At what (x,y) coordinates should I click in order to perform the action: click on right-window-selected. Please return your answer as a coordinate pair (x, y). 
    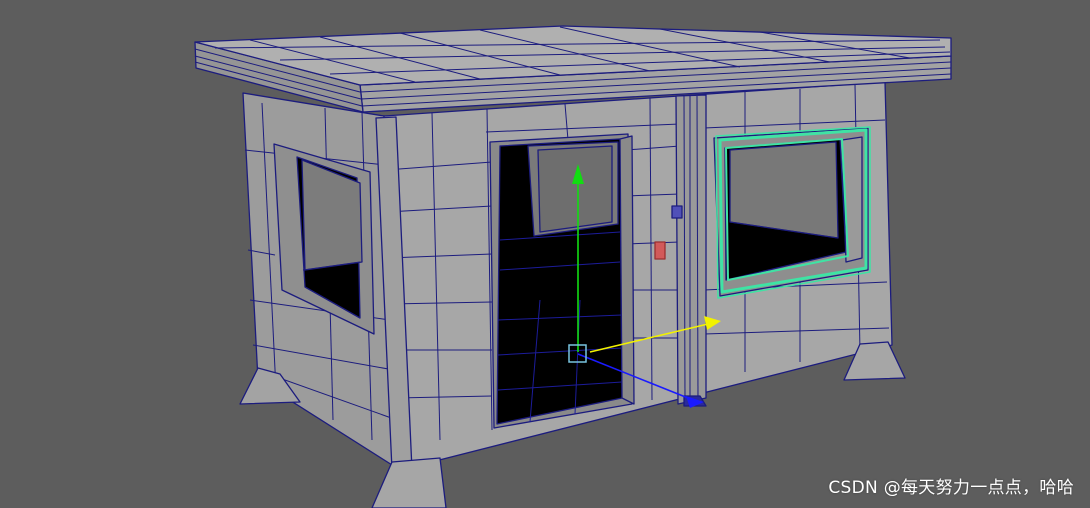
    Looking at the image, I should click on (792, 212).